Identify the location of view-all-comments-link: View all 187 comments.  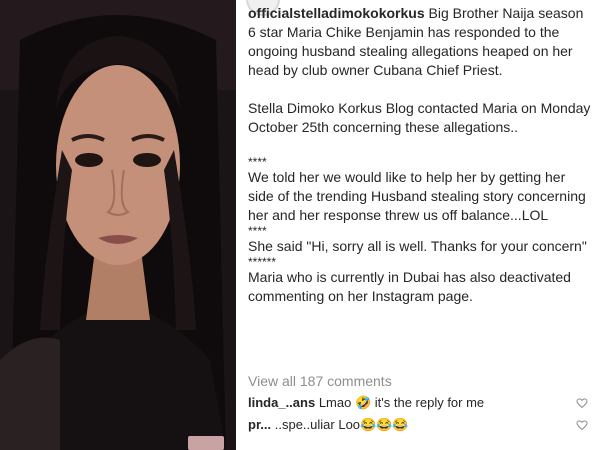
(320, 381).